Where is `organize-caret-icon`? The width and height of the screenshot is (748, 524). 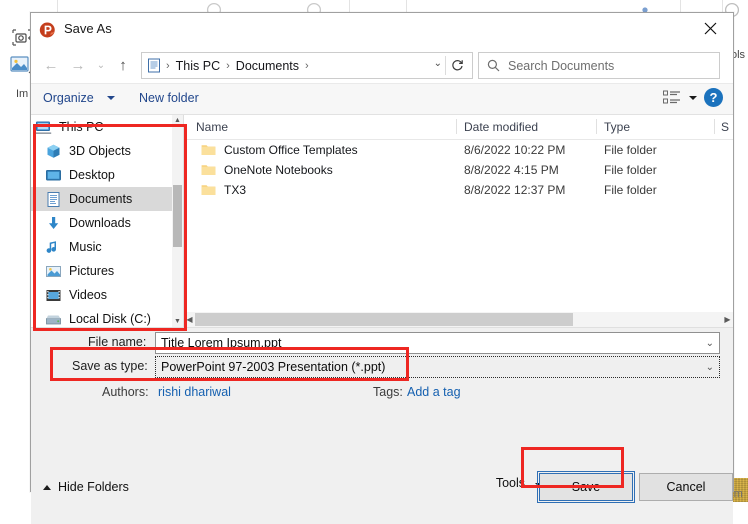
organize-caret-icon is located at coordinates (111, 98).